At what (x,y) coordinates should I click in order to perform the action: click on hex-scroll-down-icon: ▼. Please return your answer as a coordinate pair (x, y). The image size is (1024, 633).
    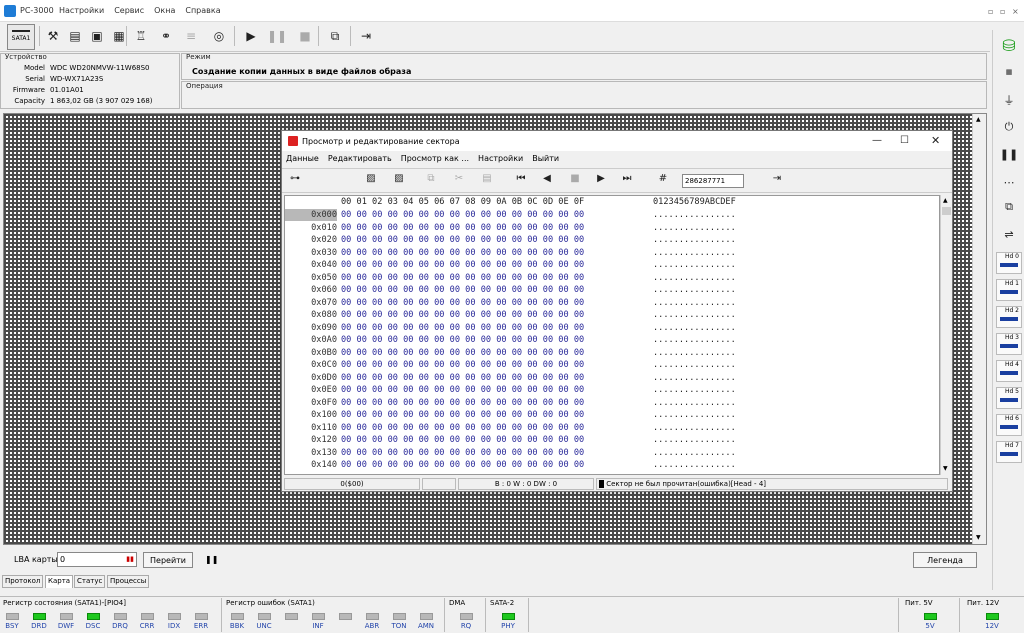
    Looking at the image, I should click on (945, 468).